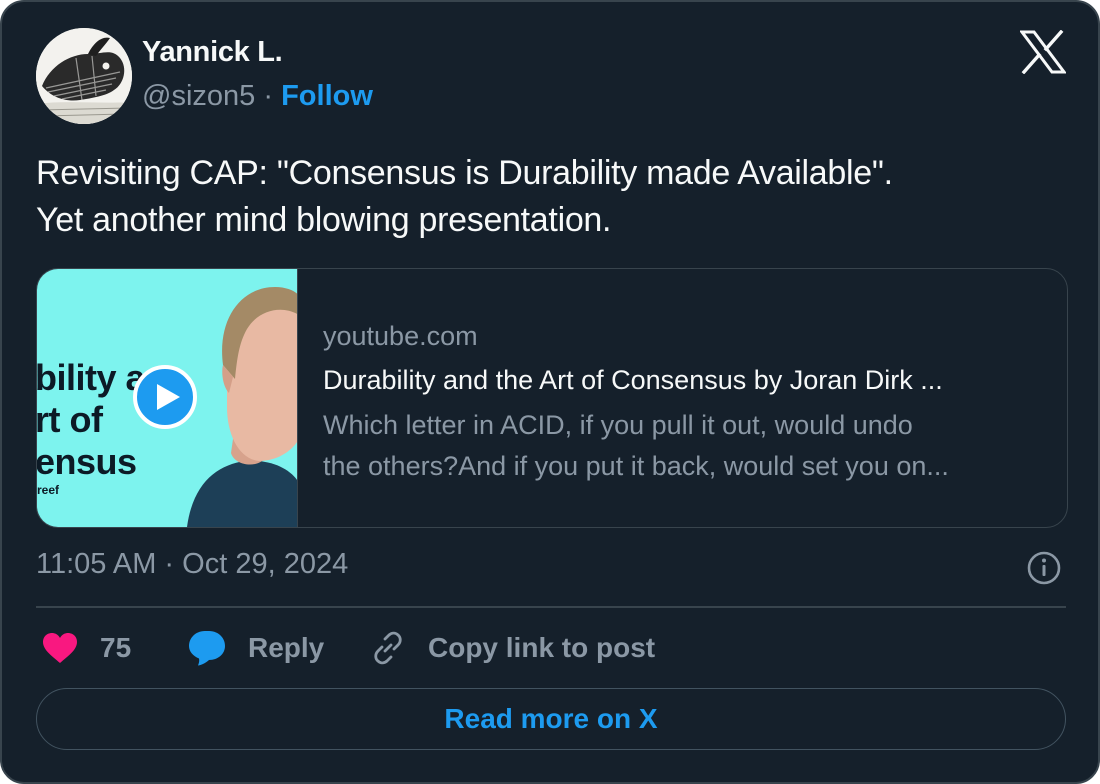 The height and width of the screenshot is (784, 1100). I want to click on play-icon, so click(165, 397).